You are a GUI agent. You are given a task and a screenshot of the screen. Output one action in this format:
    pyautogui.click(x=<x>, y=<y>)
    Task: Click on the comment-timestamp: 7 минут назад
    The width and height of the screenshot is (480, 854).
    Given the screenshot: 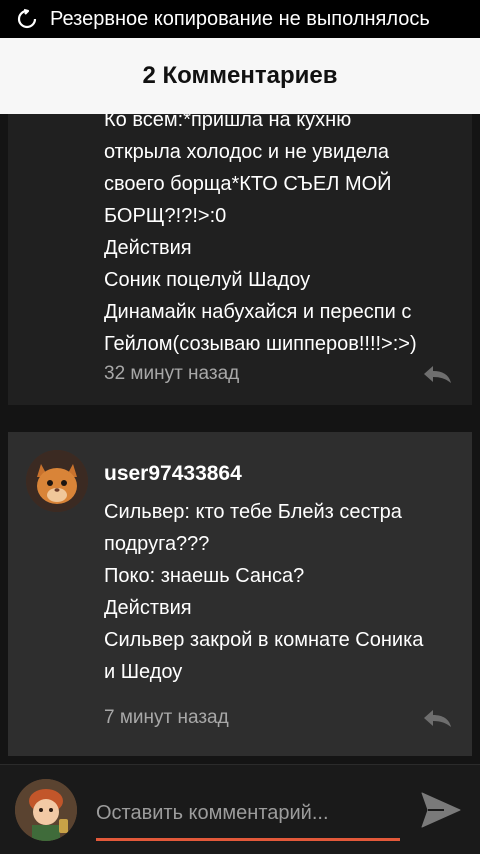 What is the action you would take?
    pyautogui.click(x=166, y=717)
    